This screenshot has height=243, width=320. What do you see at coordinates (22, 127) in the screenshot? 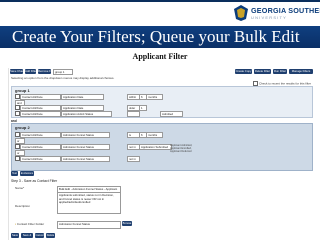
I see `group-2-label: group 2` at bounding box center [22, 127].